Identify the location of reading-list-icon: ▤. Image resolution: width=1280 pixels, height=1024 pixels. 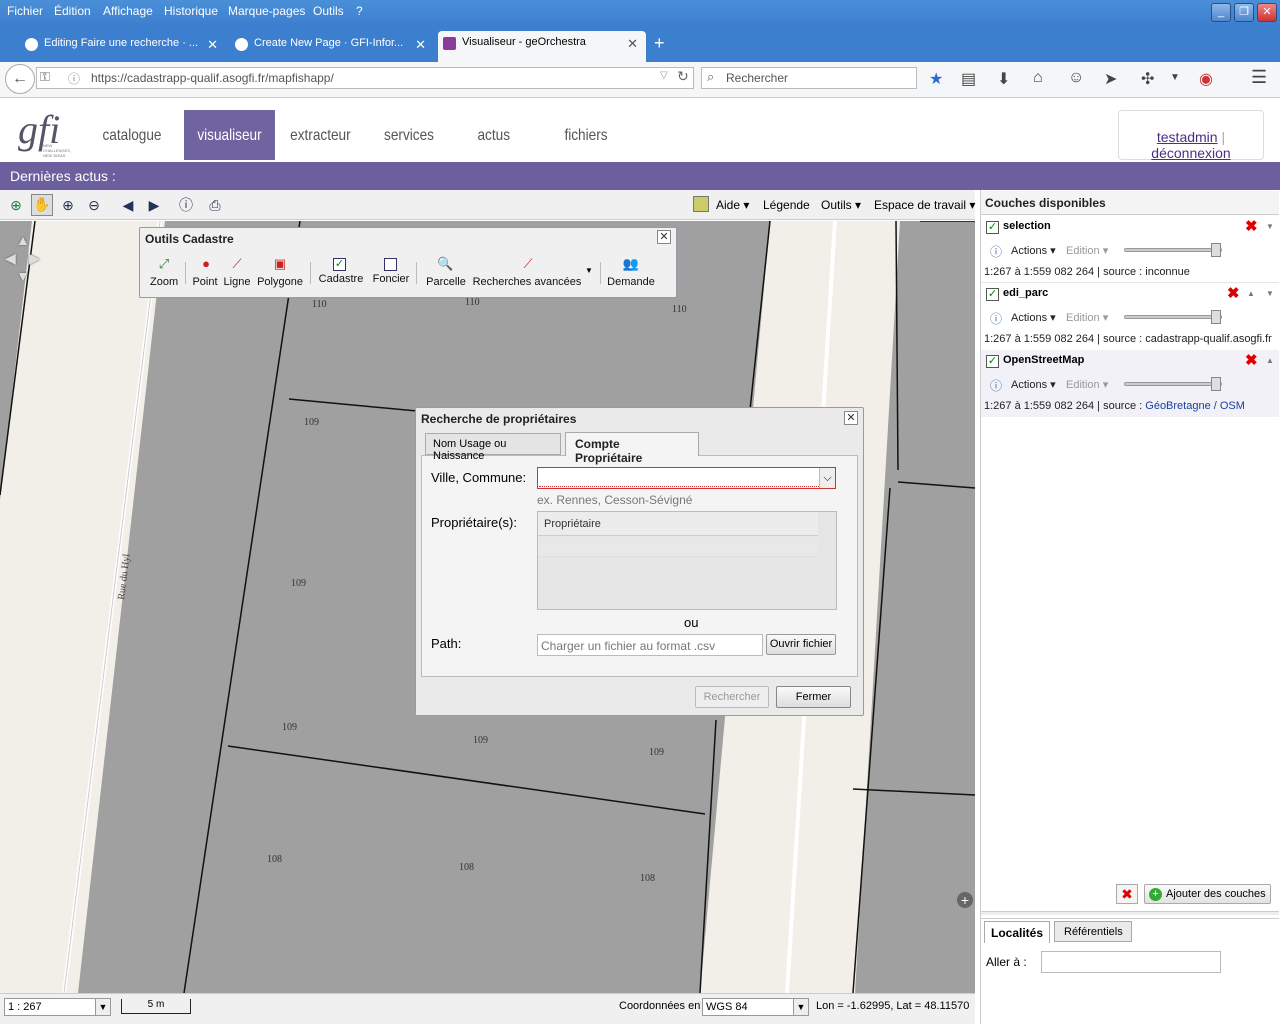
(968, 79).